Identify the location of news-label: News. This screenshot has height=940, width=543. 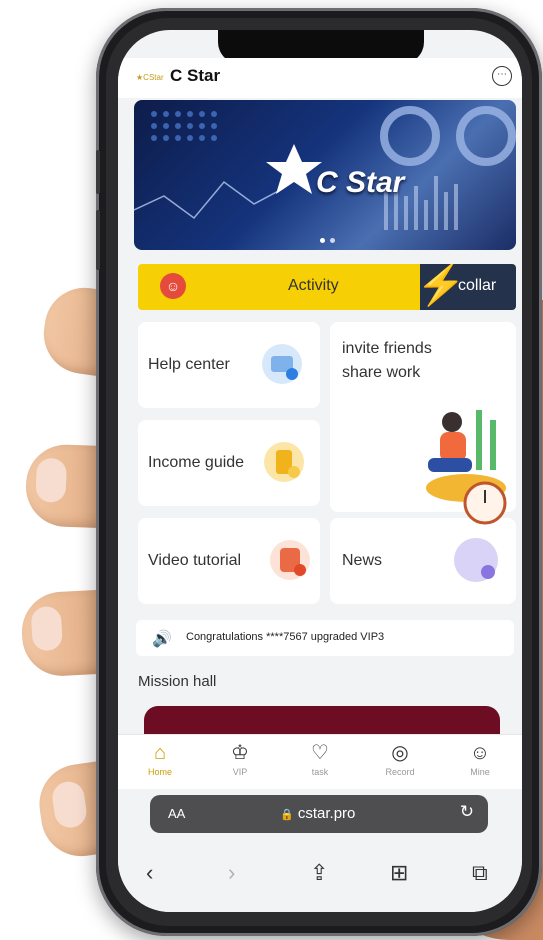
(362, 560).